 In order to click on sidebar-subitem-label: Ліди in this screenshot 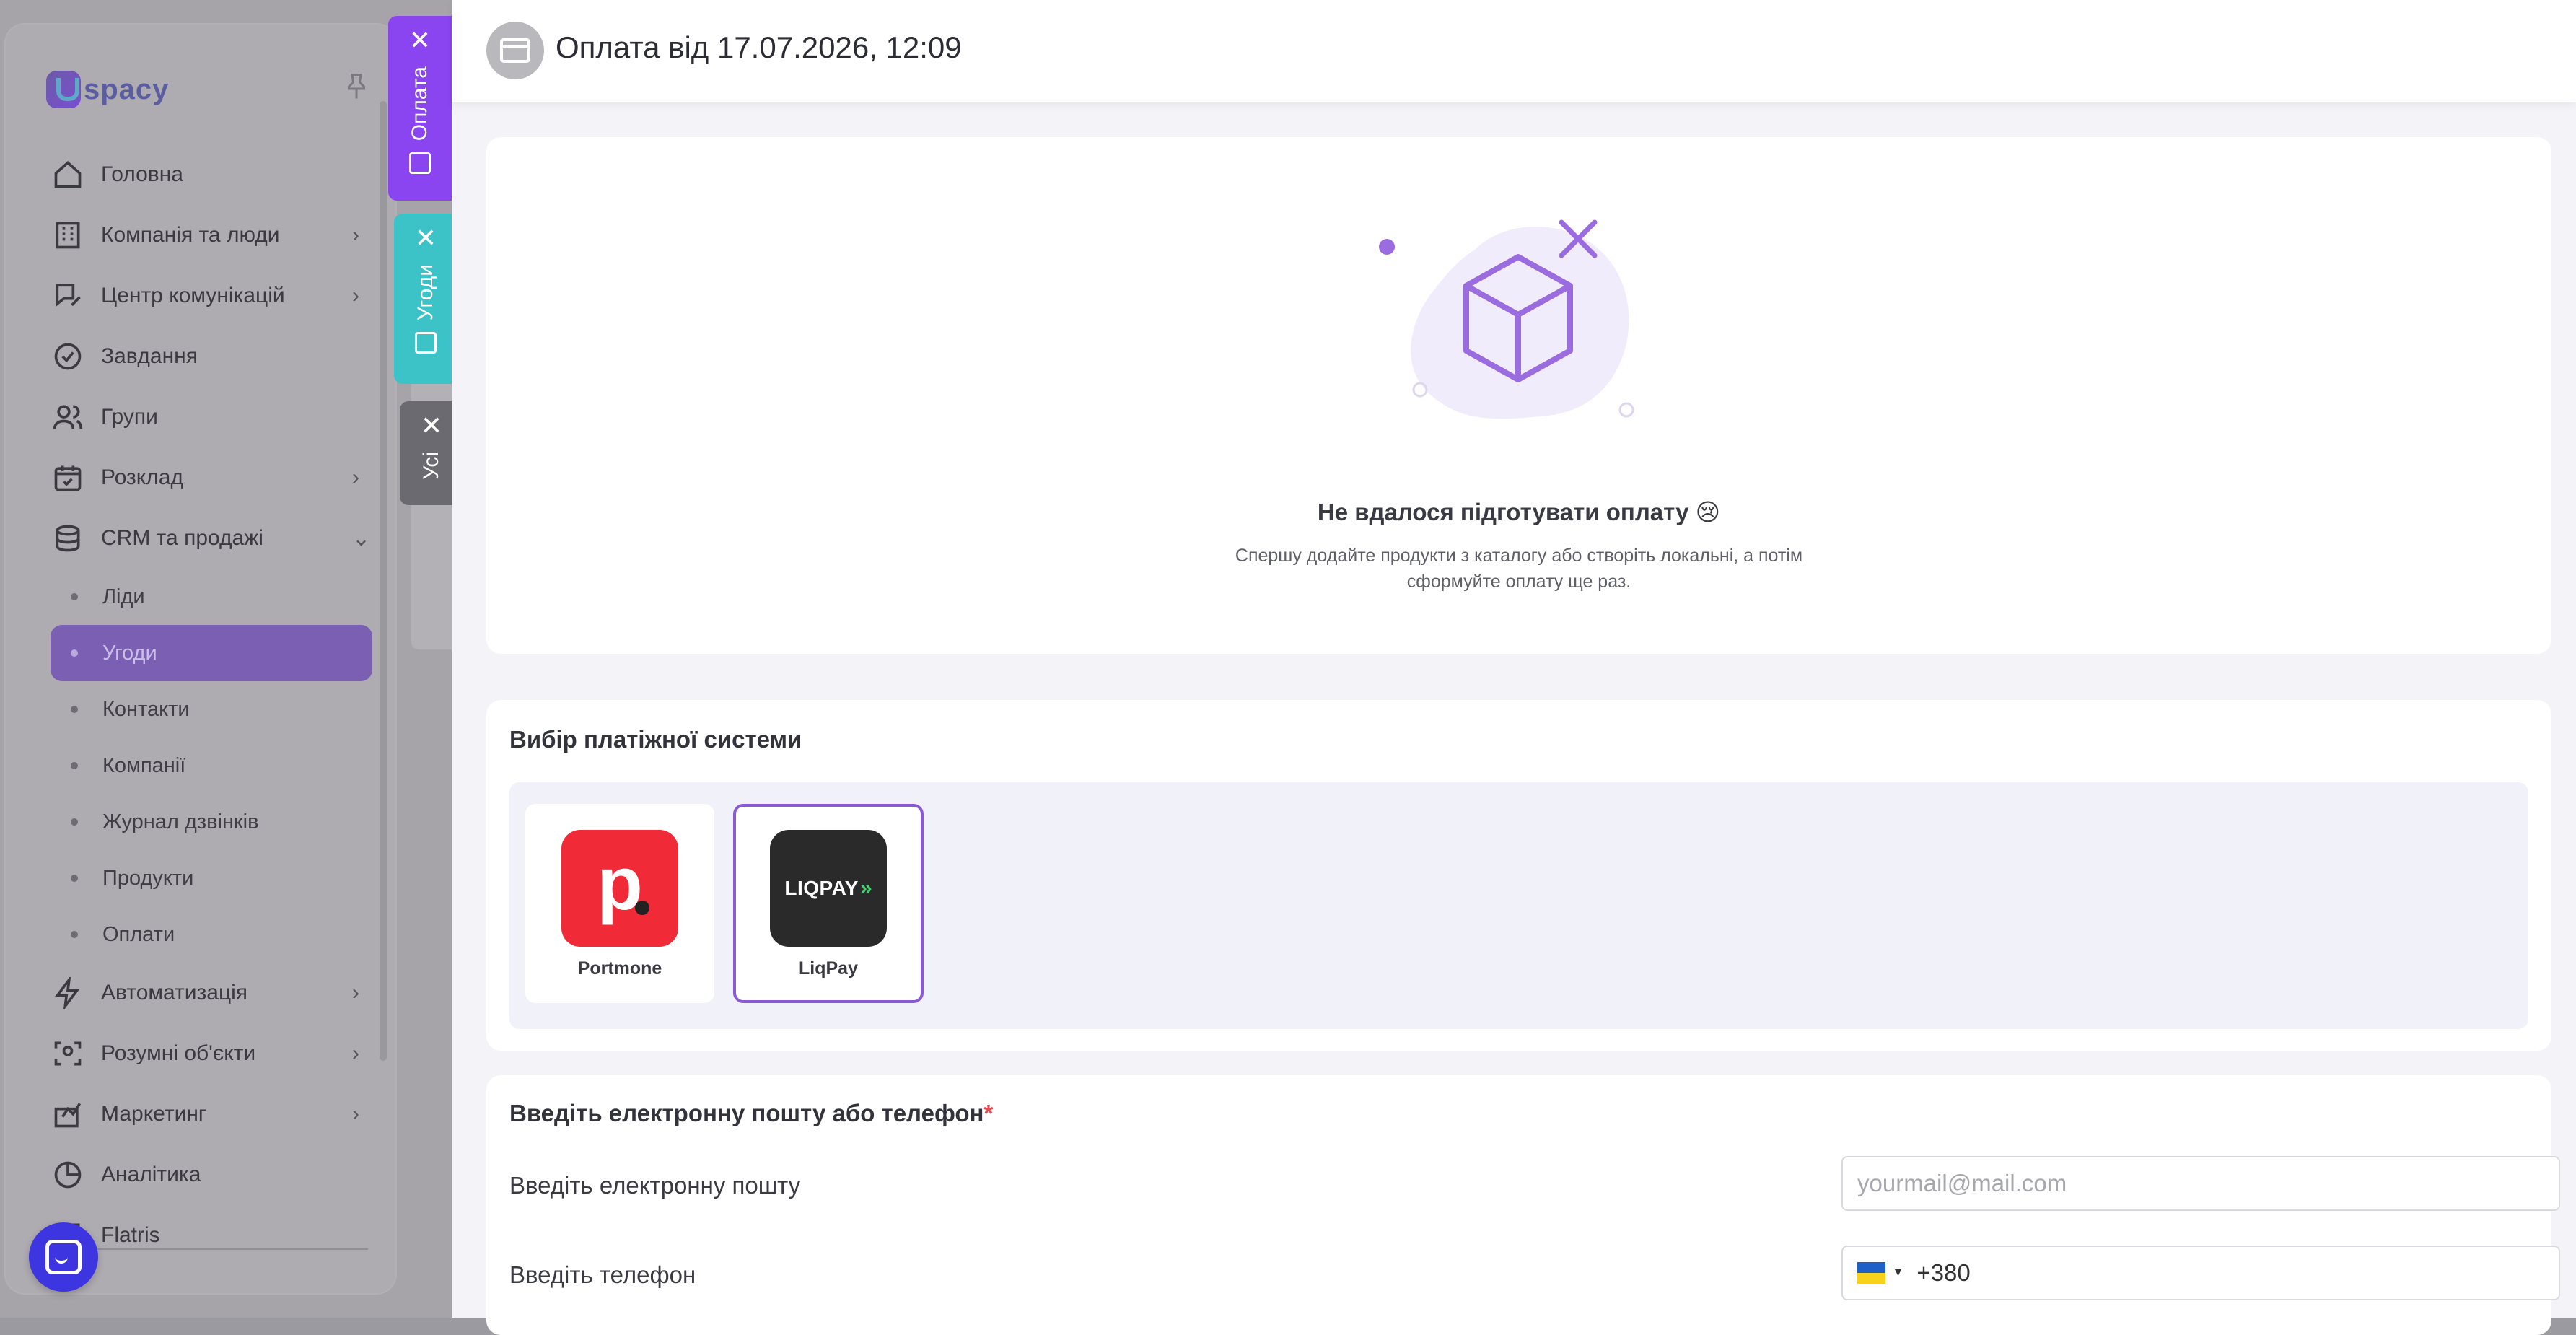, I will do `click(124, 596)`.